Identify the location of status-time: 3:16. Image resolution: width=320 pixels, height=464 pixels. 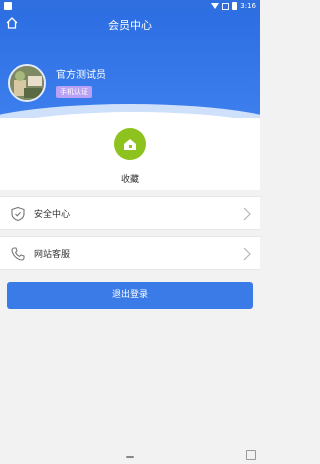
(248, 6).